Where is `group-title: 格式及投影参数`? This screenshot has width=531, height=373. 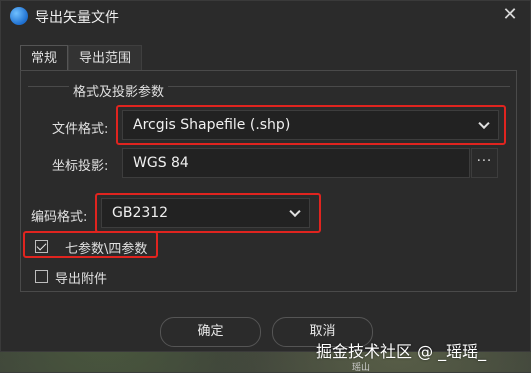 group-title: 格式及投影参数 is located at coordinates (119, 90).